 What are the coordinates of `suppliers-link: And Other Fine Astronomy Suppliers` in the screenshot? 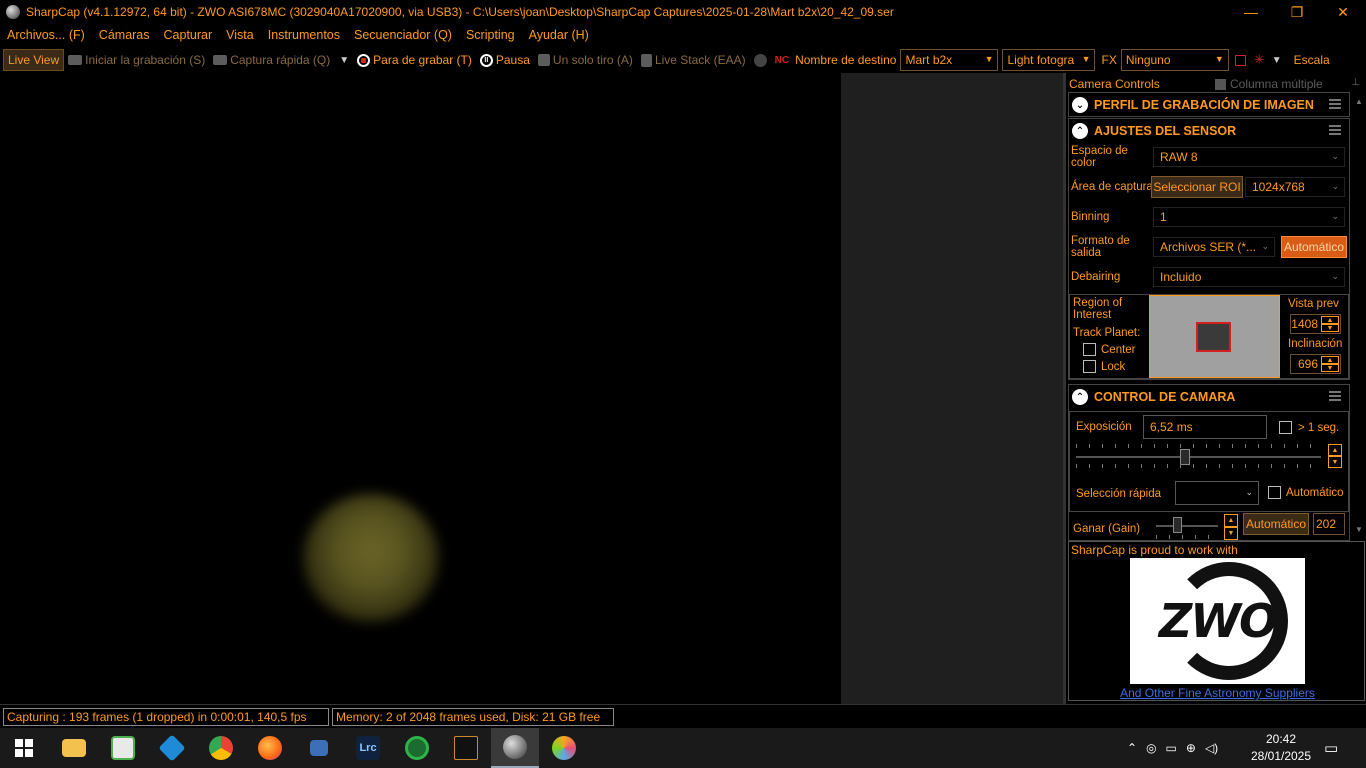 It's located at (1217, 693).